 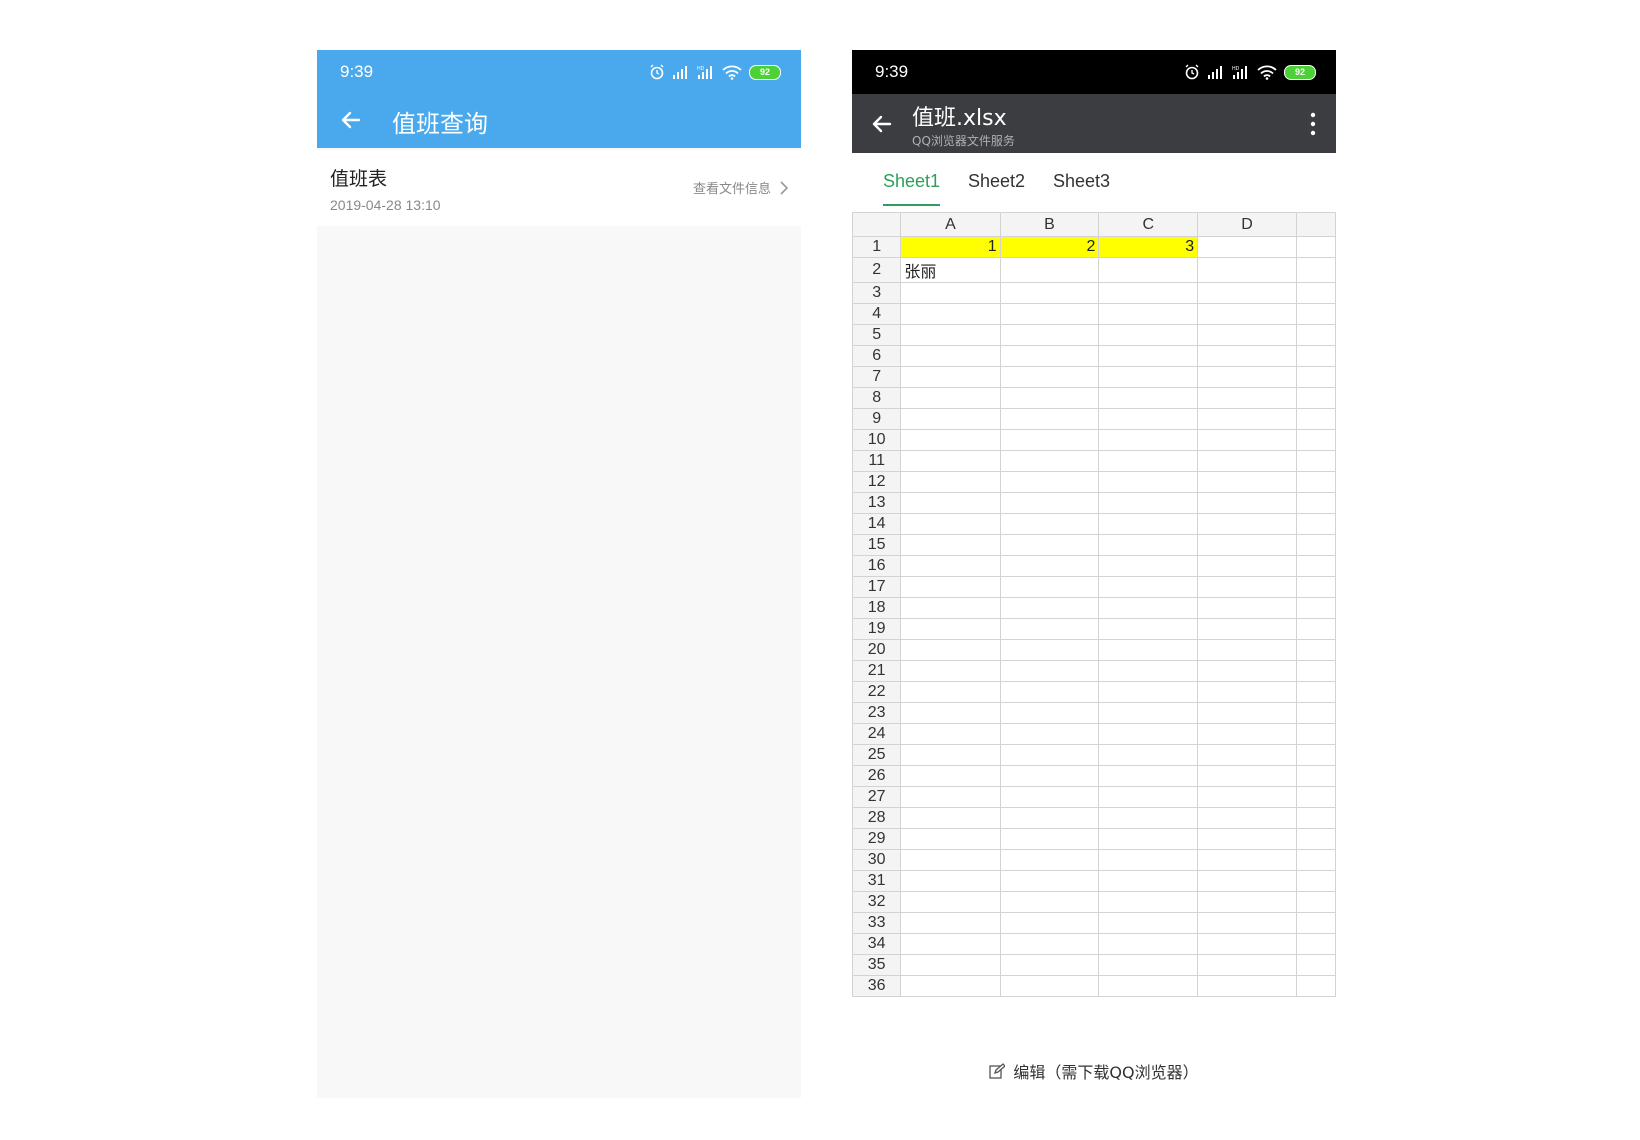 I want to click on cell-a29, so click(x=950, y=839).